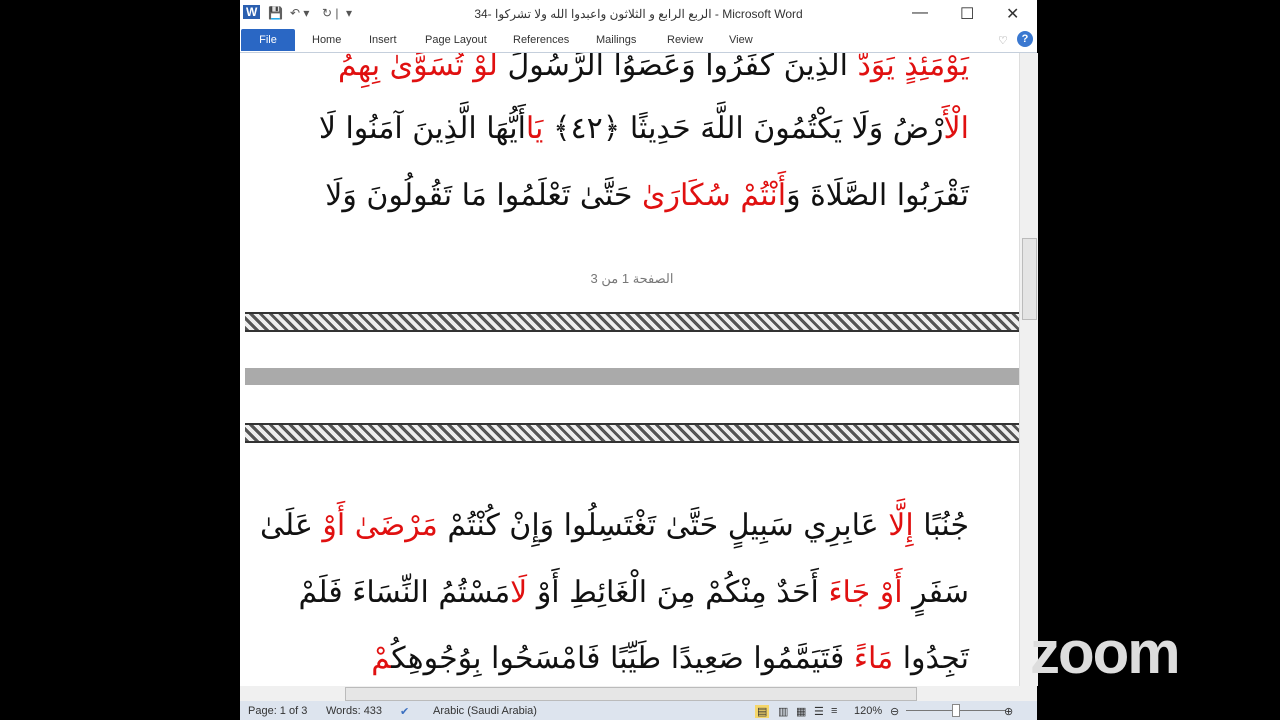 Image resolution: width=1280 pixels, height=720 pixels. I want to click on tab-file: File, so click(268, 40).